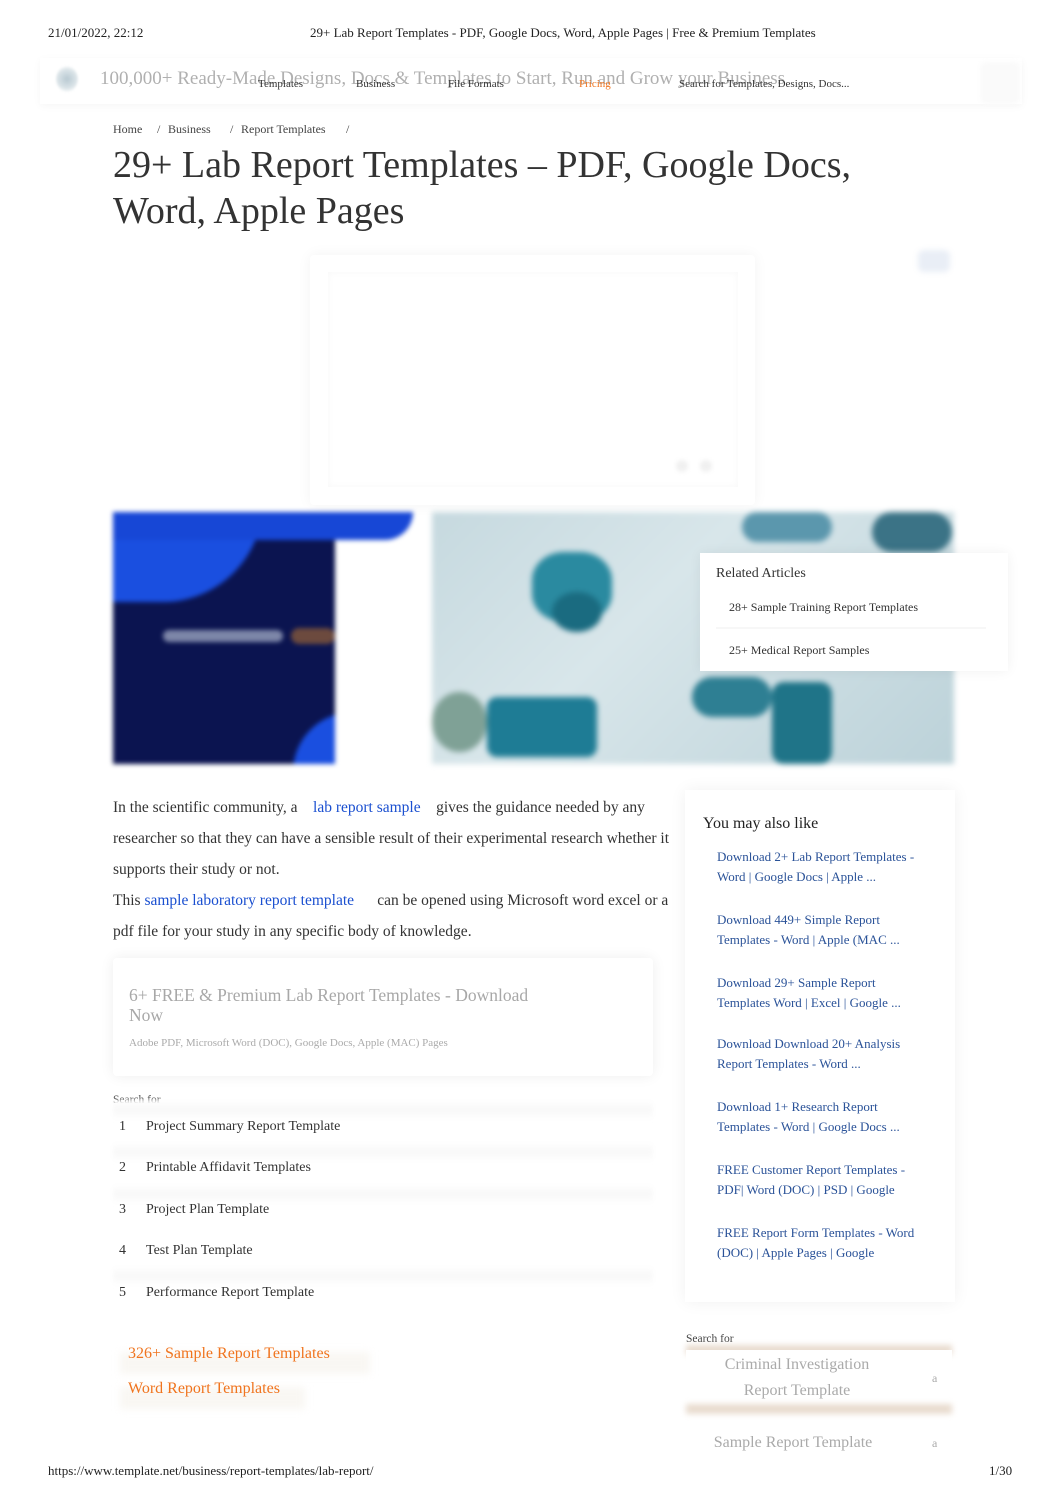  I want to click on search-for-text: Project Plan Template, so click(207, 1210).